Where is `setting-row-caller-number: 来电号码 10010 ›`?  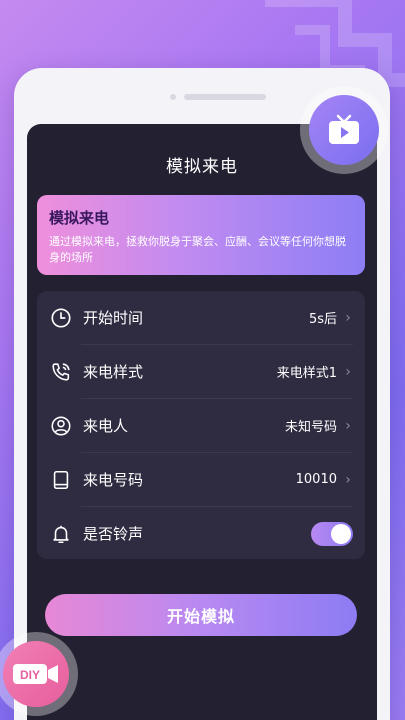 setting-row-caller-number: 来电号码 10010 › is located at coordinates (201, 479).